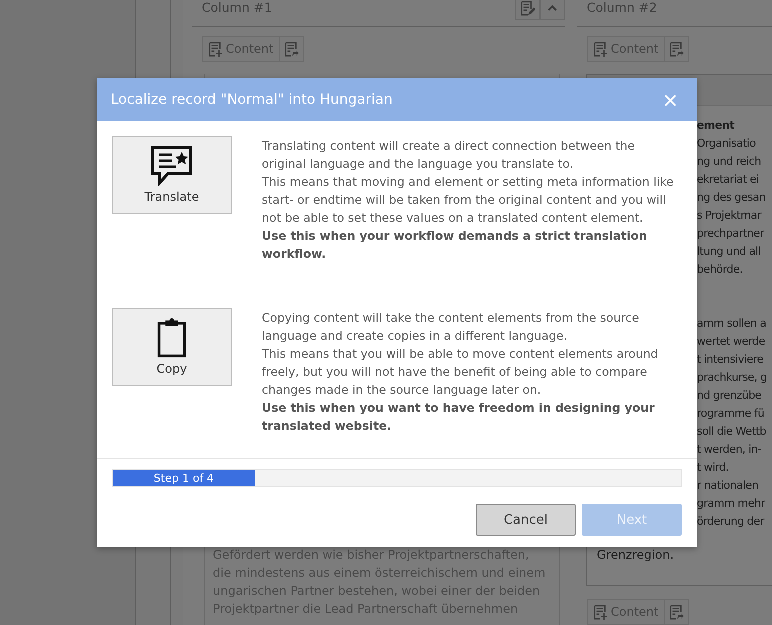 The height and width of the screenshot is (625, 772). What do you see at coordinates (461, 372) in the screenshot?
I see `option-description: This means that you will be able to move content elements around freely, but you will not have the benefit of being able to compare changes made in the source language later on.` at bounding box center [461, 372].